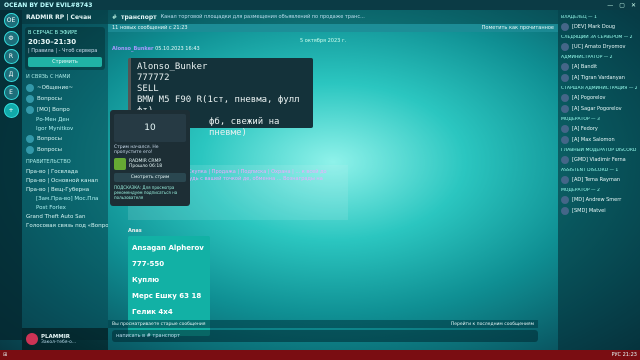 This screenshot has width=640, height=360. What do you see at coordinates (323, 41) in the screenshot?
I see `date-separator: 5 октября 2023 г.` at bounding box center [323, 41].